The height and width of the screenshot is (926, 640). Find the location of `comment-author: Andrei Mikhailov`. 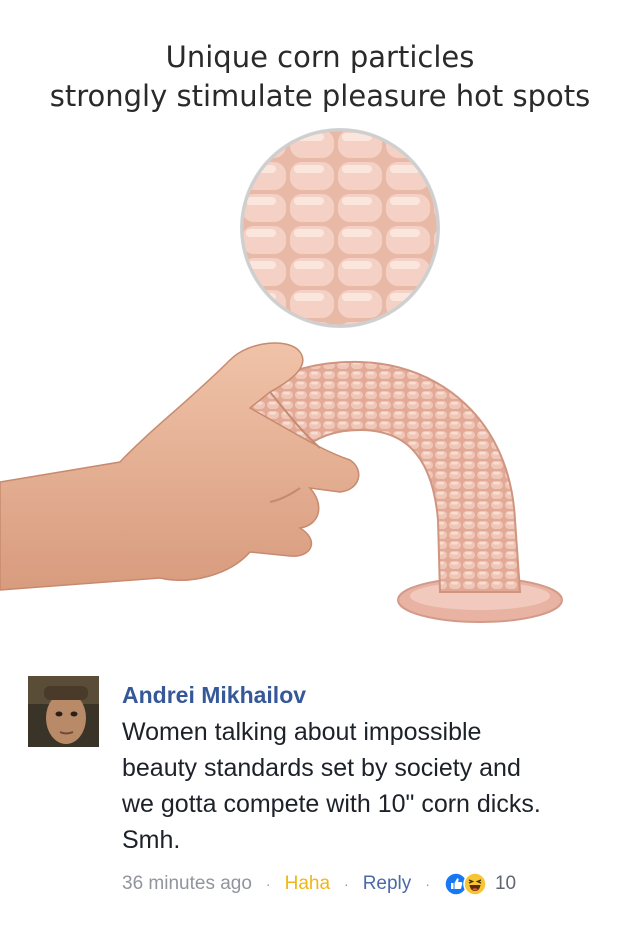

comment-author: Andrei Mikhailov is located at coordinates (214, 695).